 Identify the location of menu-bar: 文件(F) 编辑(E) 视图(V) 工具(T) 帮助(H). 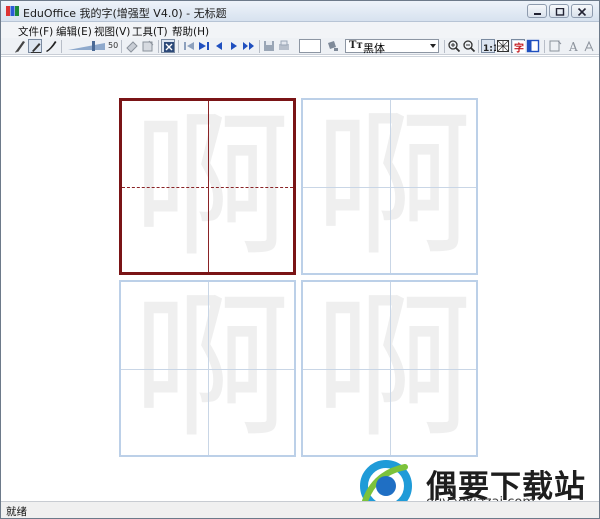
(300, 30).